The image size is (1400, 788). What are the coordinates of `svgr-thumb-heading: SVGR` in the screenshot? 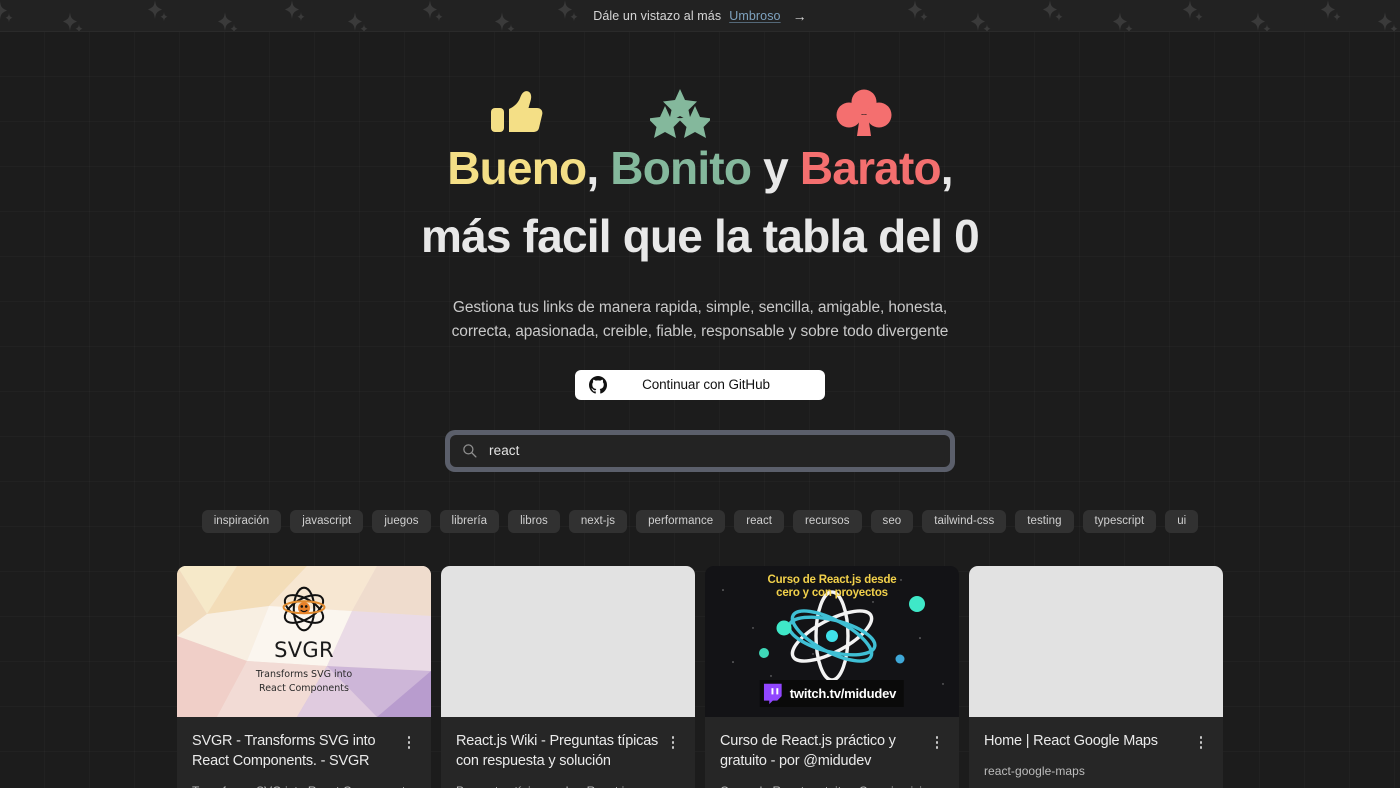 It's located at (304, 649).